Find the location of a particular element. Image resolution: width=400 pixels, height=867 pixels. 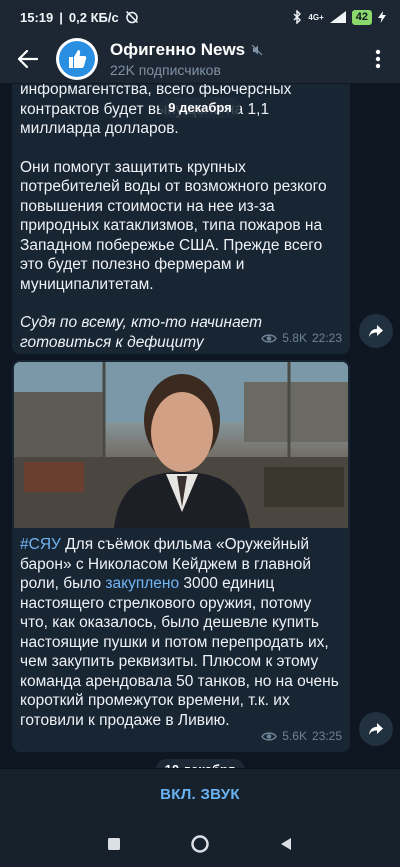

home-circle-icon is located at coordinates (200, 844).